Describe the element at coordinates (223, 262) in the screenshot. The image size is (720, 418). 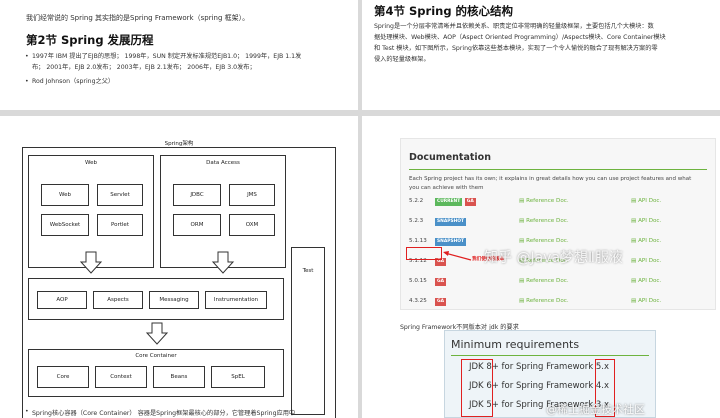
I see `arrow-down-data-access` at that location.